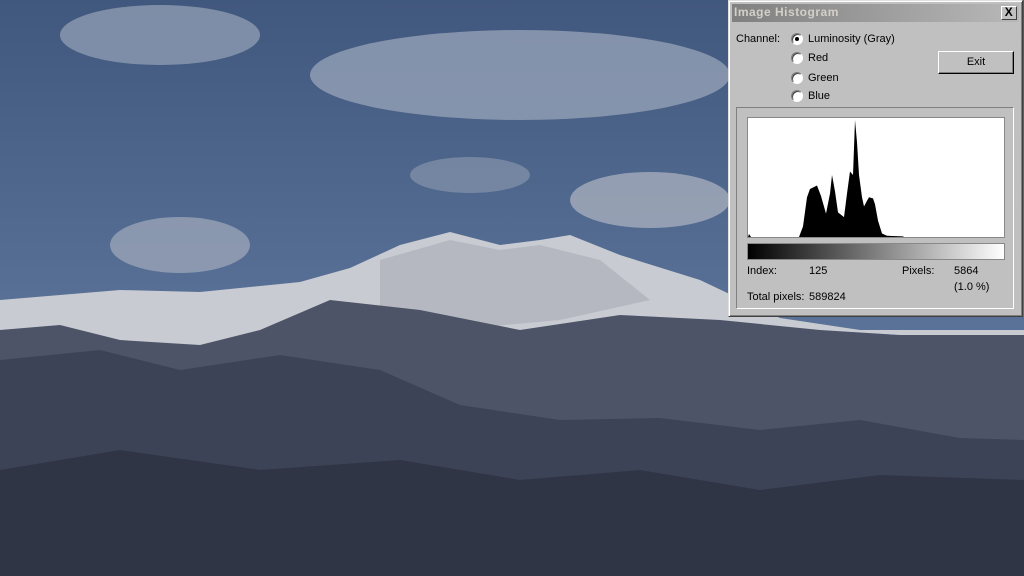  I want to click on exit-button: Exit, so click(976, 62).